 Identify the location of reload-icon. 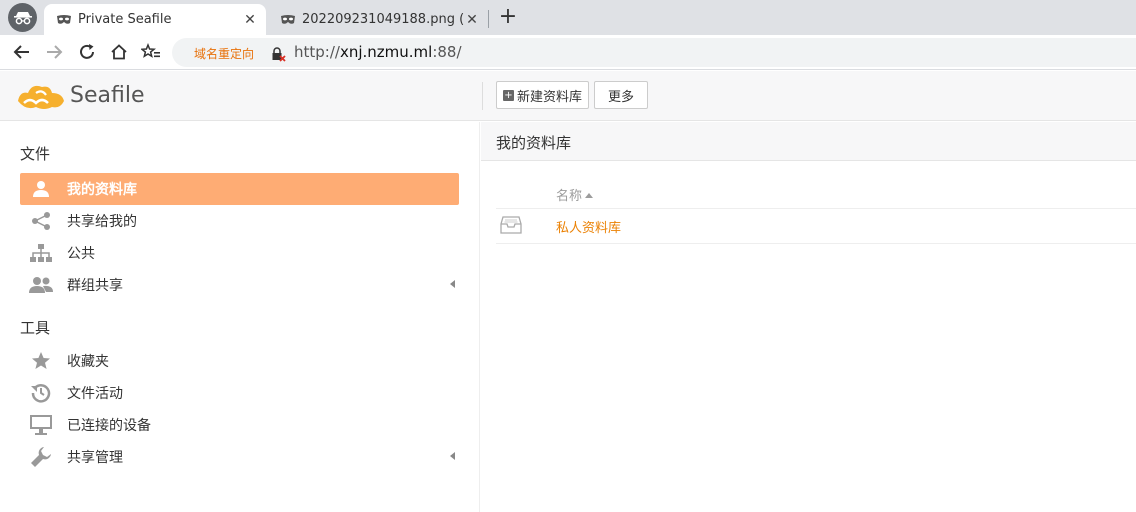
(87, 51).